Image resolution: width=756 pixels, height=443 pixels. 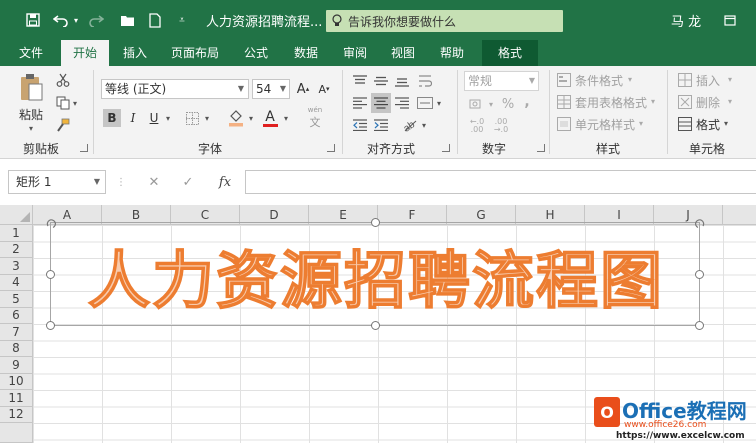 I want to click on select-all-button, so click(x=16, y=215).